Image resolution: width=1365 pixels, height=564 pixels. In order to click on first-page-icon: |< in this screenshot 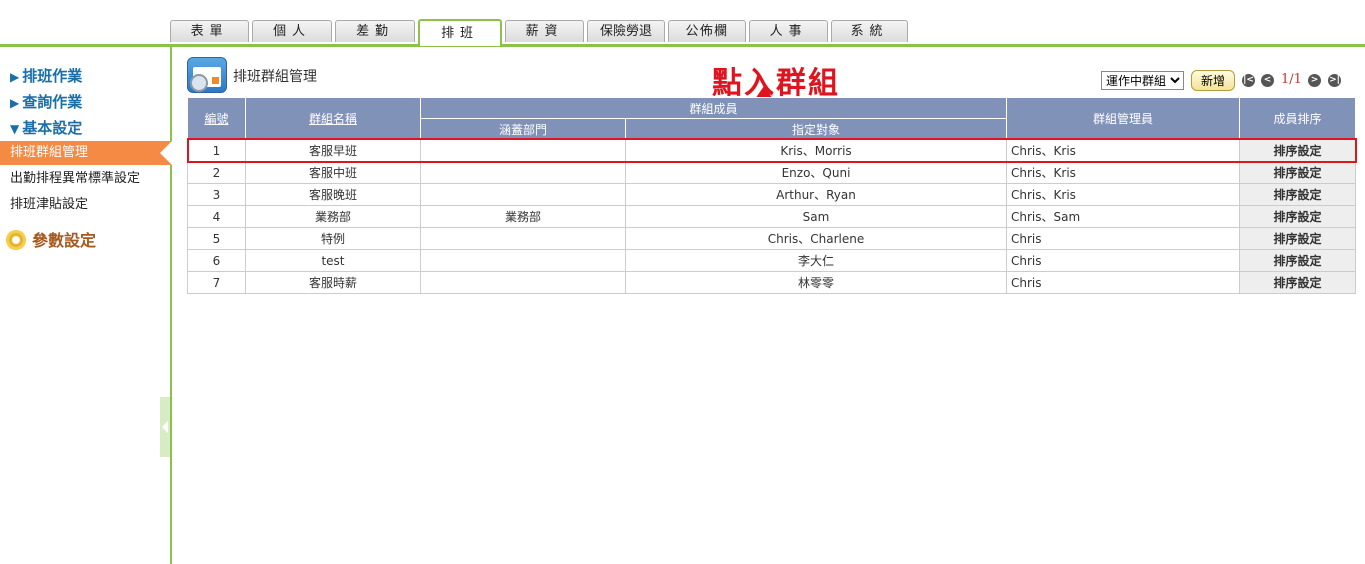, I will do `click(1248, 80)`.